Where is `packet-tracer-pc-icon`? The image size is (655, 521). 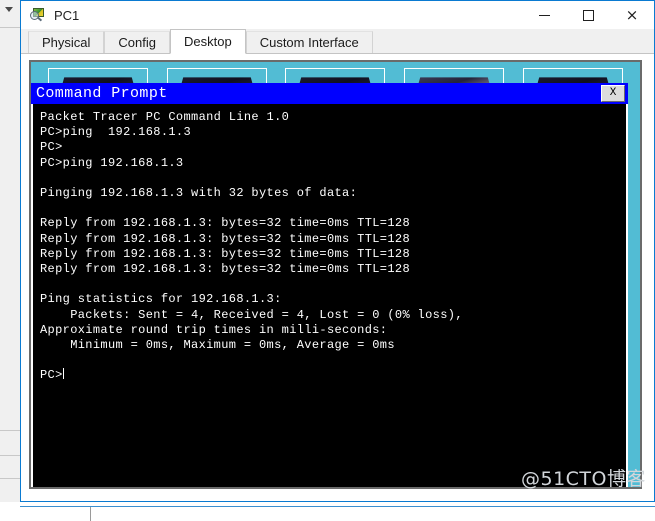
packet-tracer-pc-icon is located at coordinates (38, 15).